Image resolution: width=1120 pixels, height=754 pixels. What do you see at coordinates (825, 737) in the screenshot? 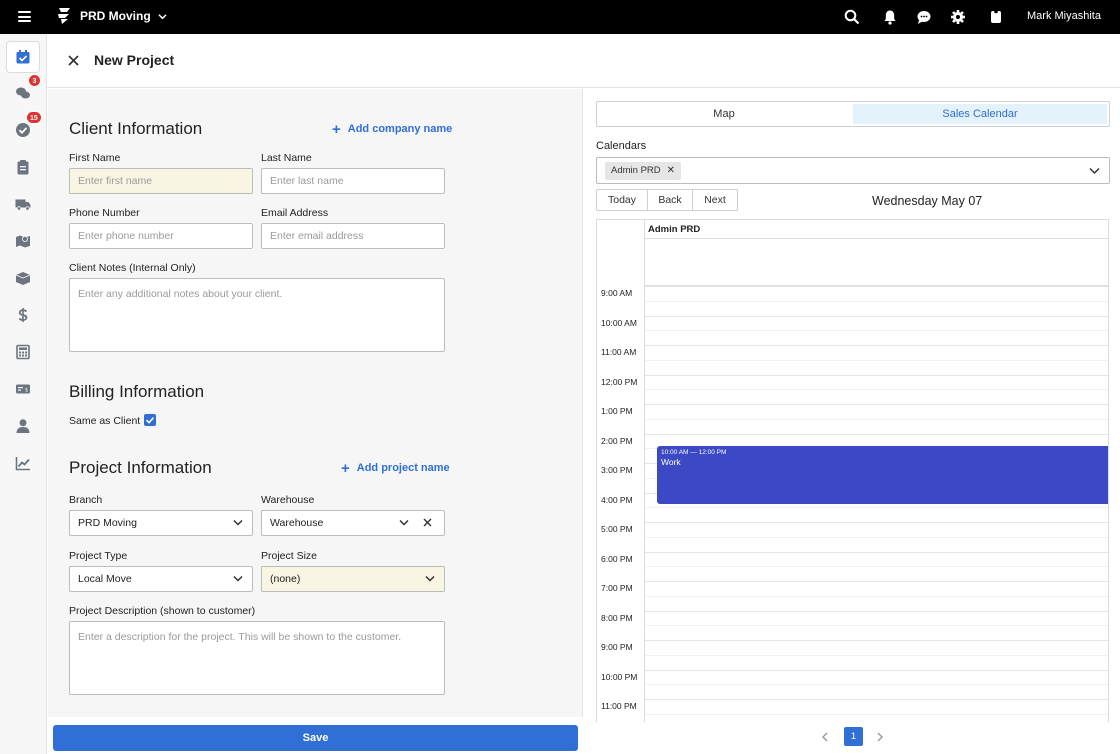
I see `chevron-left-icon` at bounding box center [825, 737].